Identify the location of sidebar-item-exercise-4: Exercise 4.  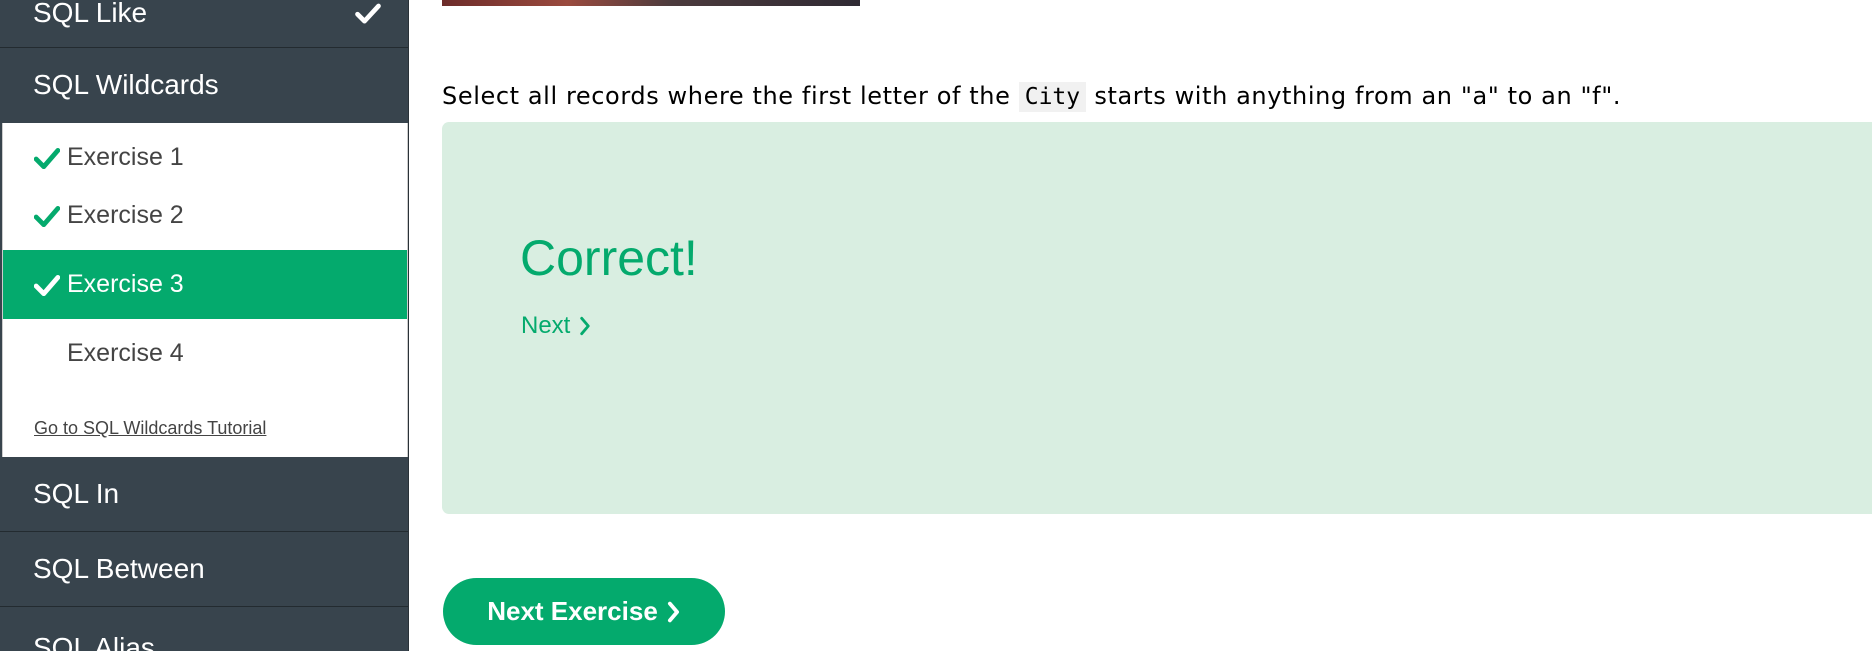
(205, 353).